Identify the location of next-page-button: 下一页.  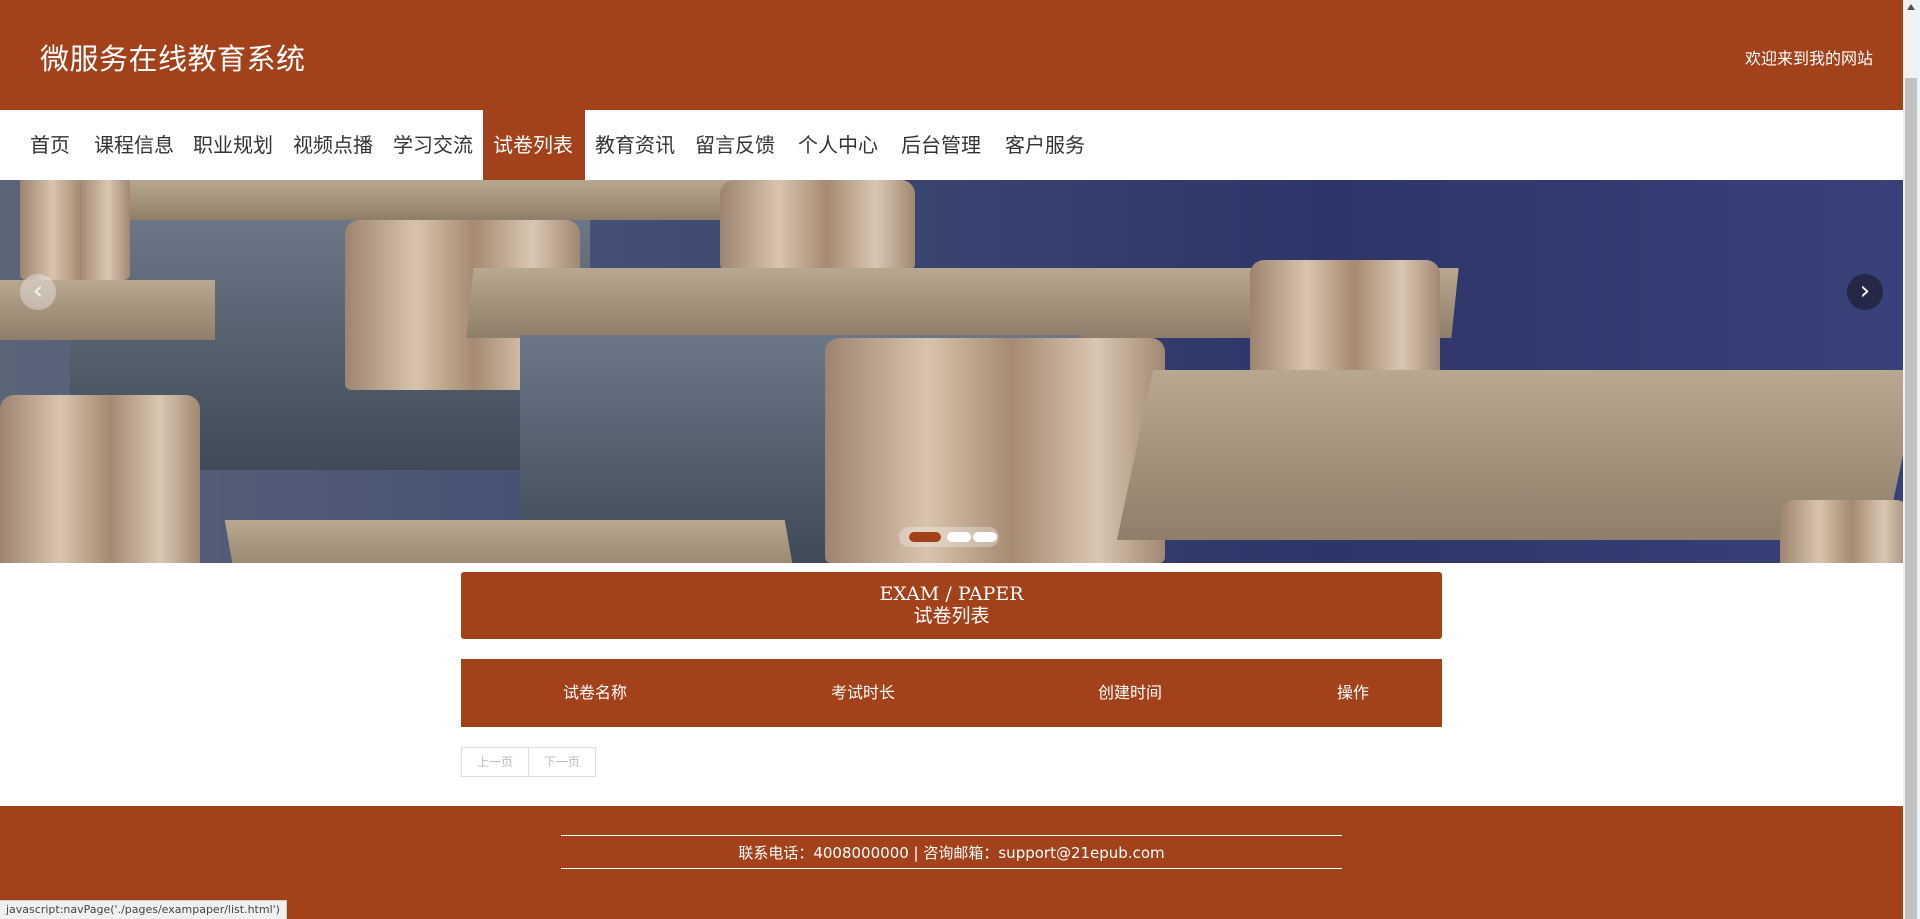
(562, 762).